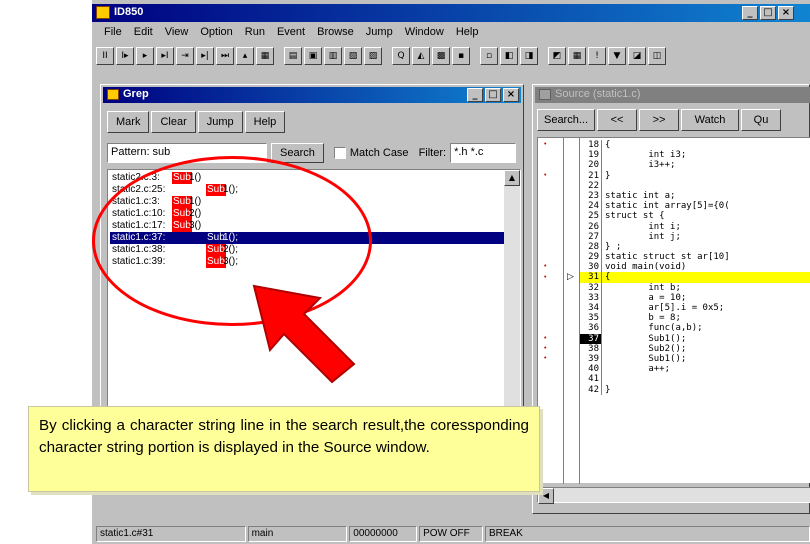 The width and height of the screenshot is (810, 544). Describe the element at coordinates (695, 298) in the screenshot. I see `source-line: 33 a = 10;` at that location.